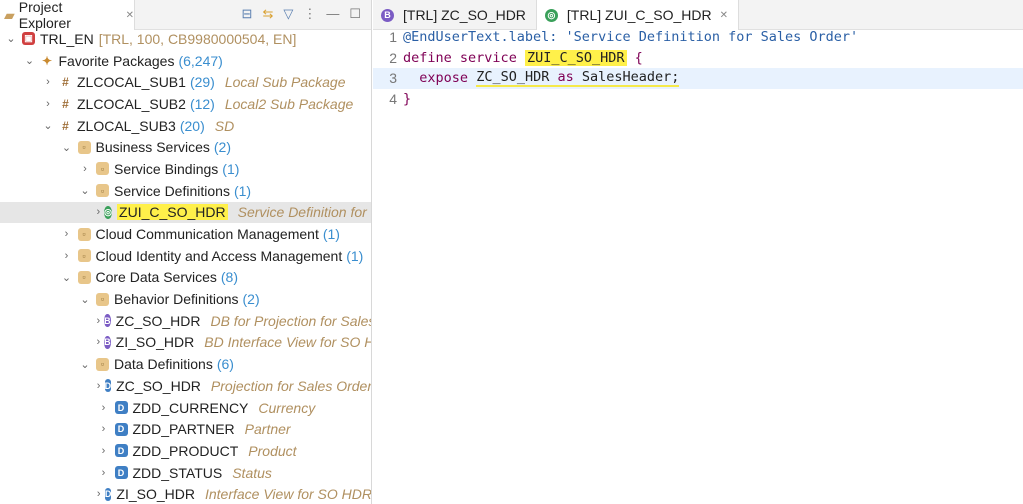  I want to click on item-description: Status, so click(252, 472).